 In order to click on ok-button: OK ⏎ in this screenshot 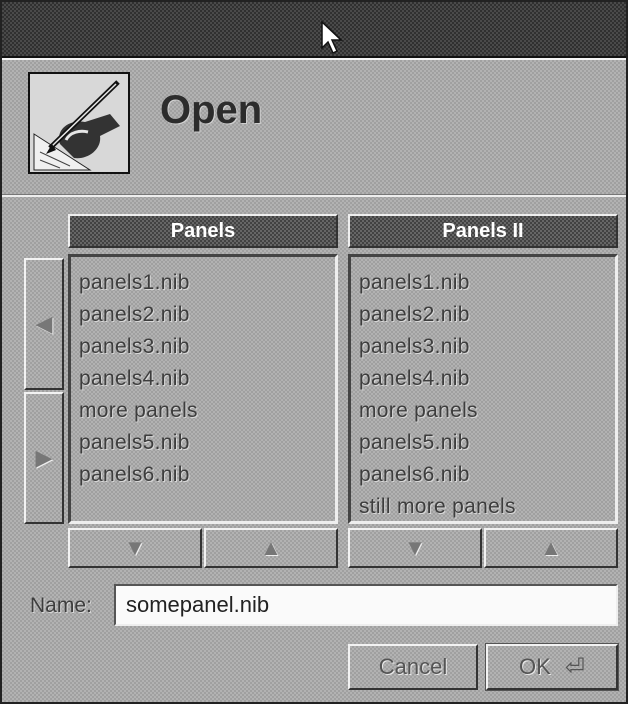, I will do `click(552, 667)`.